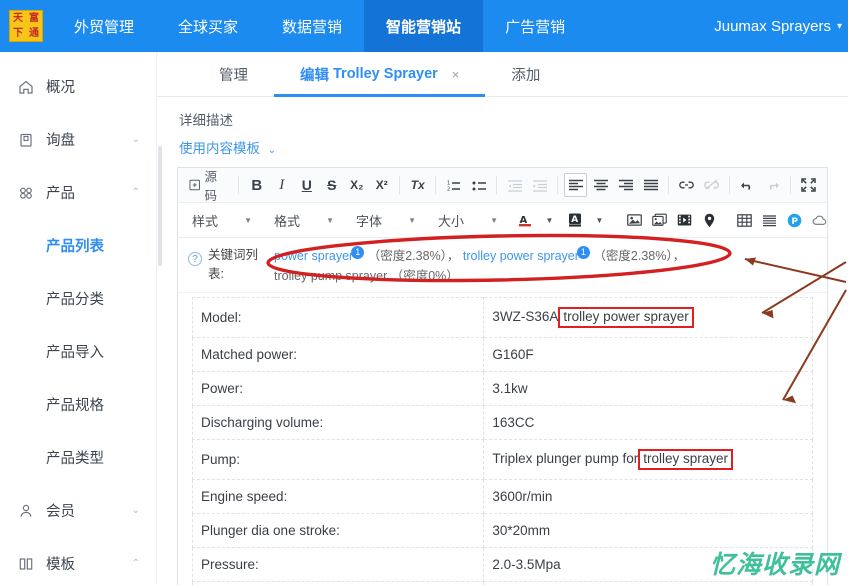 This screenshot has height=585, width=848. I want to click on logo-char-4: 通, so click(34, 33).